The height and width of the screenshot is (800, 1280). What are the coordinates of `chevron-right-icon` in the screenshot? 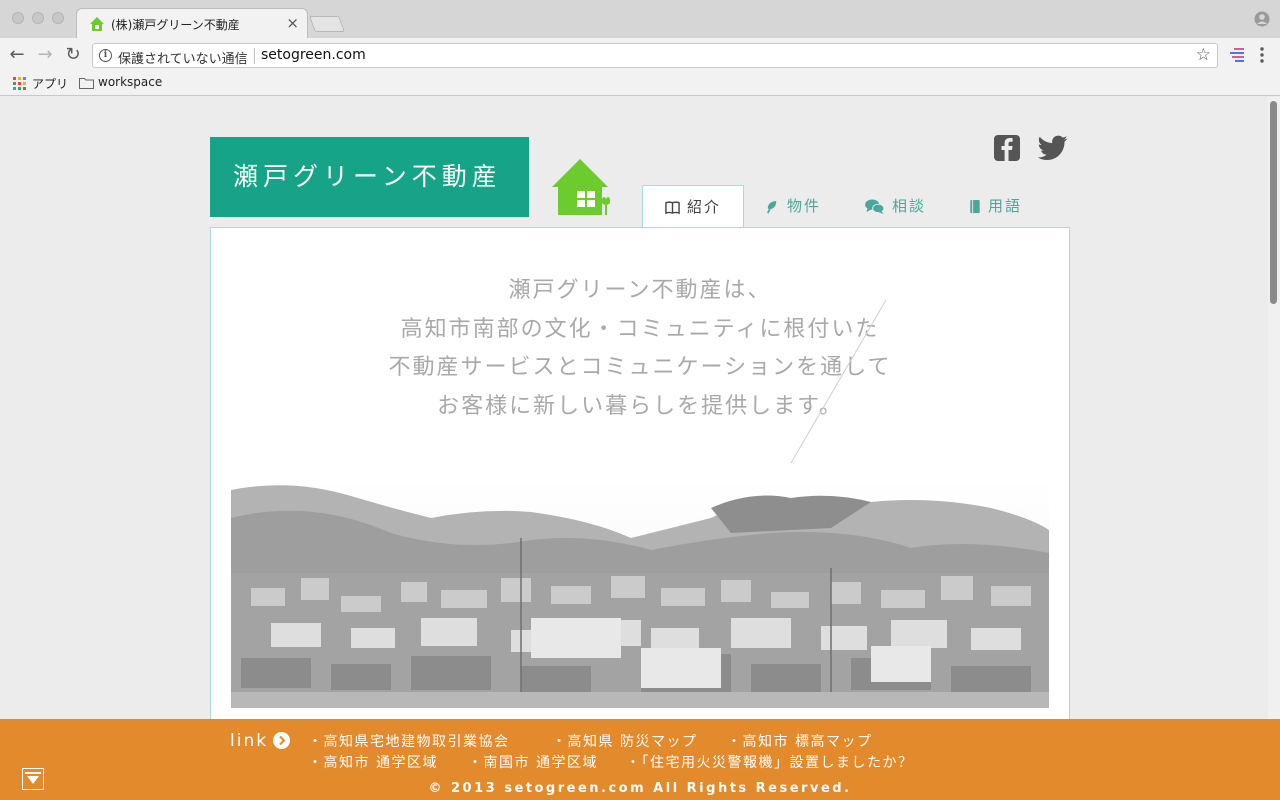 It's located at (281, 740).